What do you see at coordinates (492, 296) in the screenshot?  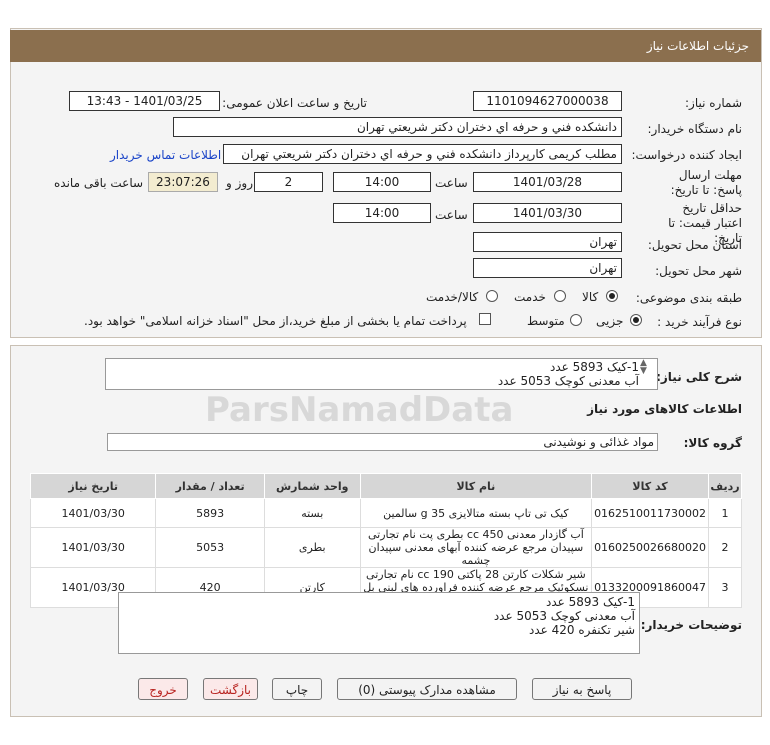 I see `category-both-radio` at bounding box center [492, 296].